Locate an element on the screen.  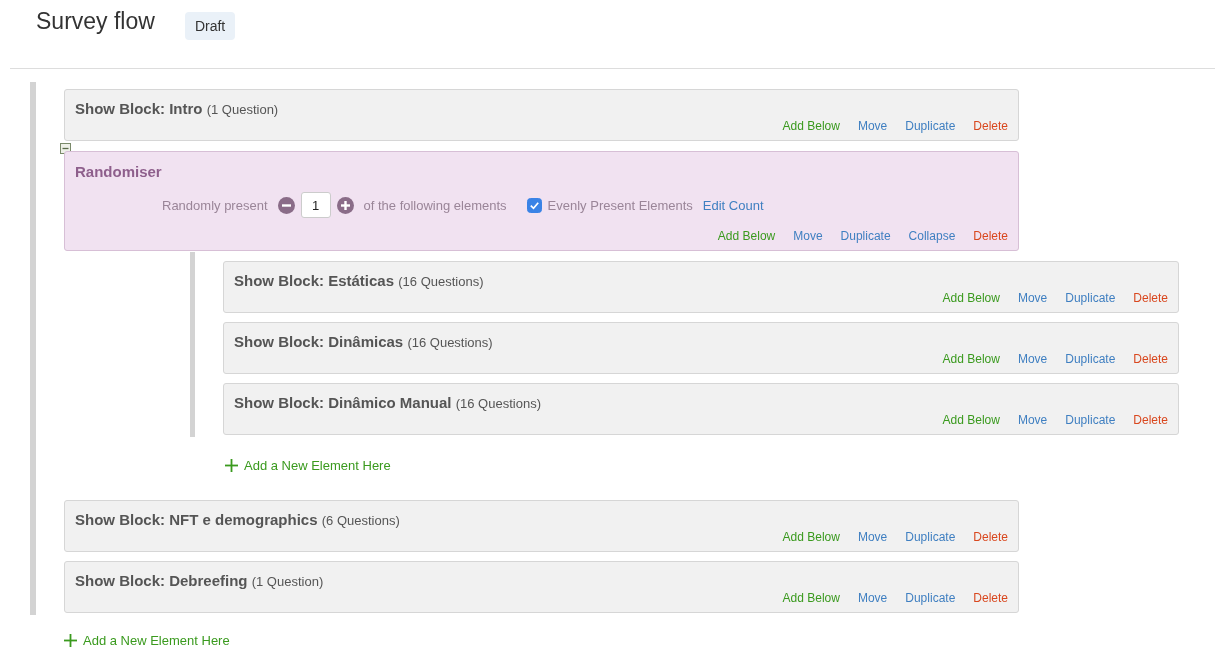
block-title: Show Block: Intro is located at coordinates (139, 108).